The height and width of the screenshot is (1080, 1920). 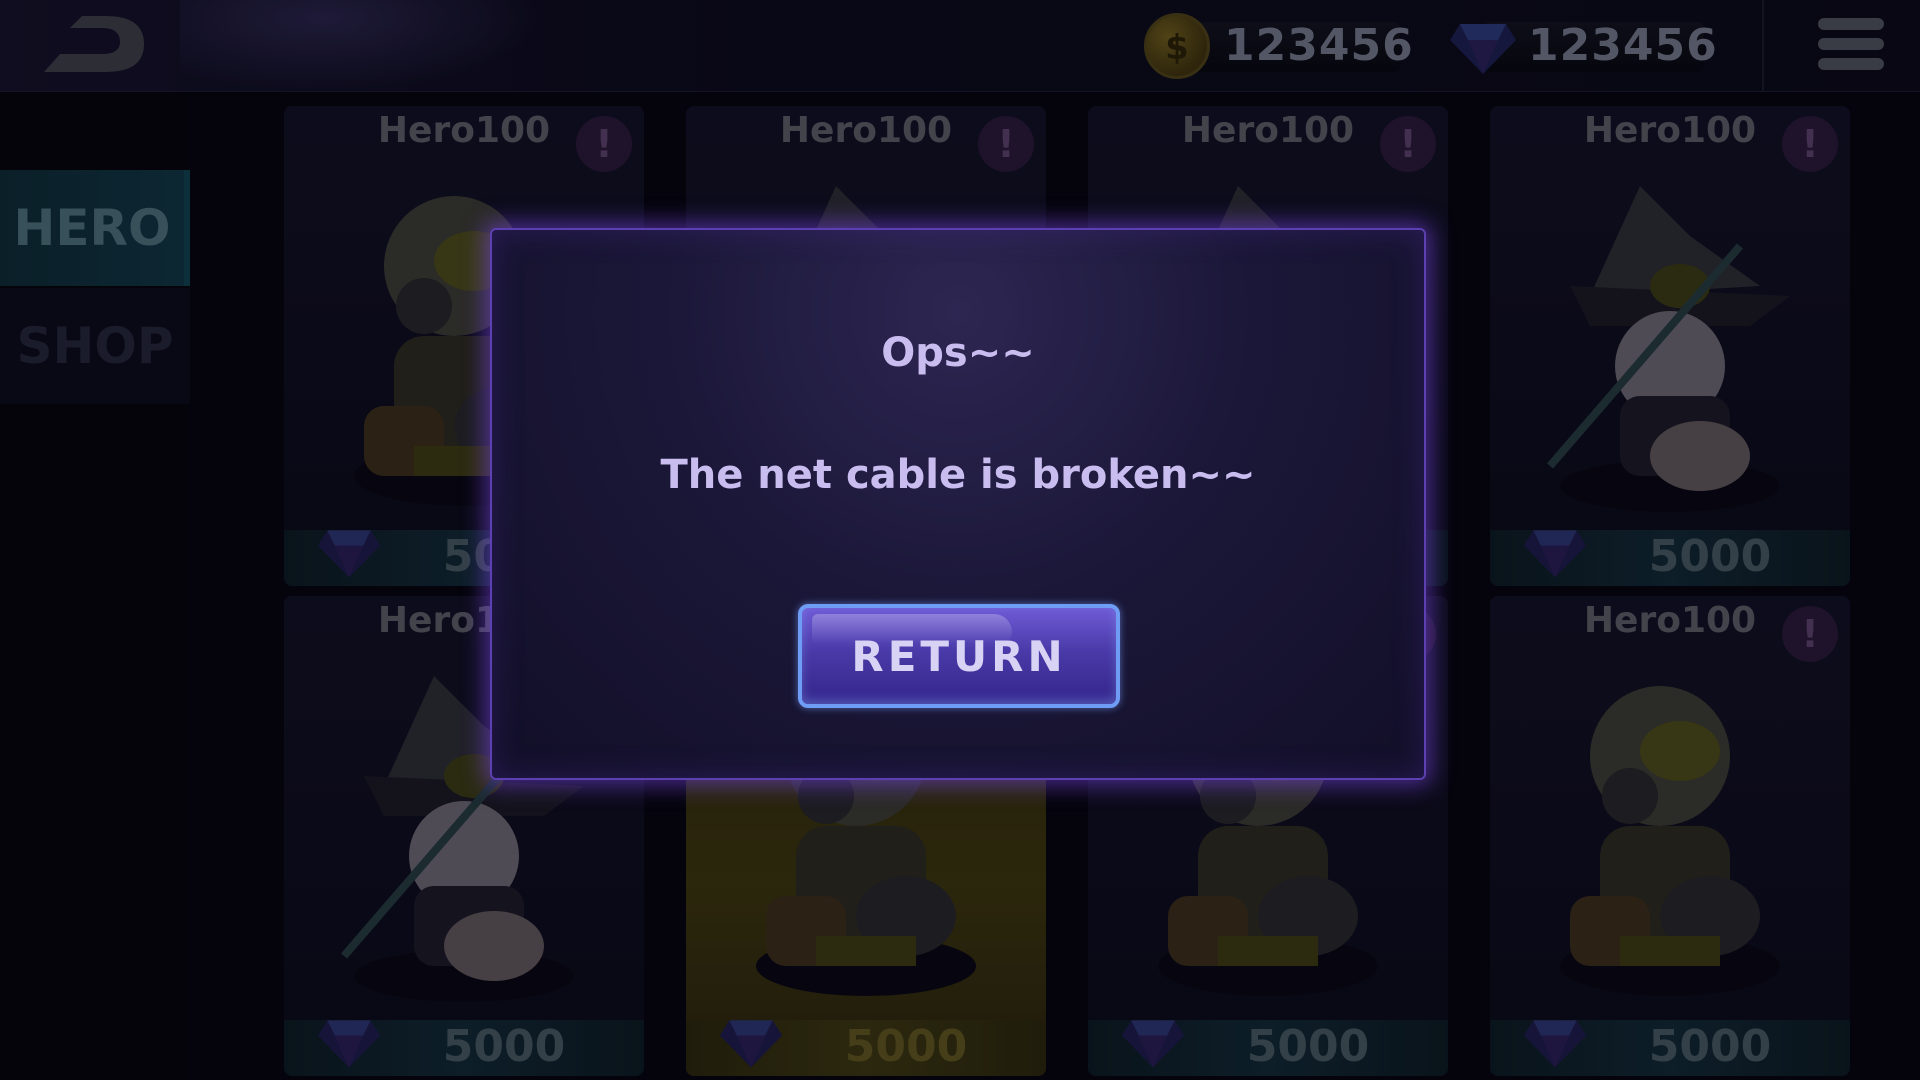 I want to click on dialog-title: Ops~~, so click(x=958, y=353).